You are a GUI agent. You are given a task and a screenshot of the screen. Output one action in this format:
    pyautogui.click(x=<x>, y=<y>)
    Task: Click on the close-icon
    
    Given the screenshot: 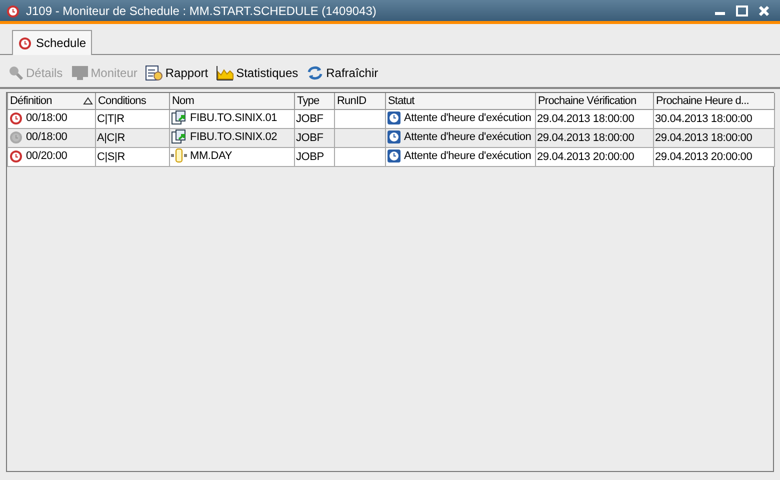 What is the action you would take?
    pyautogui.click(x=764, y=10)
    